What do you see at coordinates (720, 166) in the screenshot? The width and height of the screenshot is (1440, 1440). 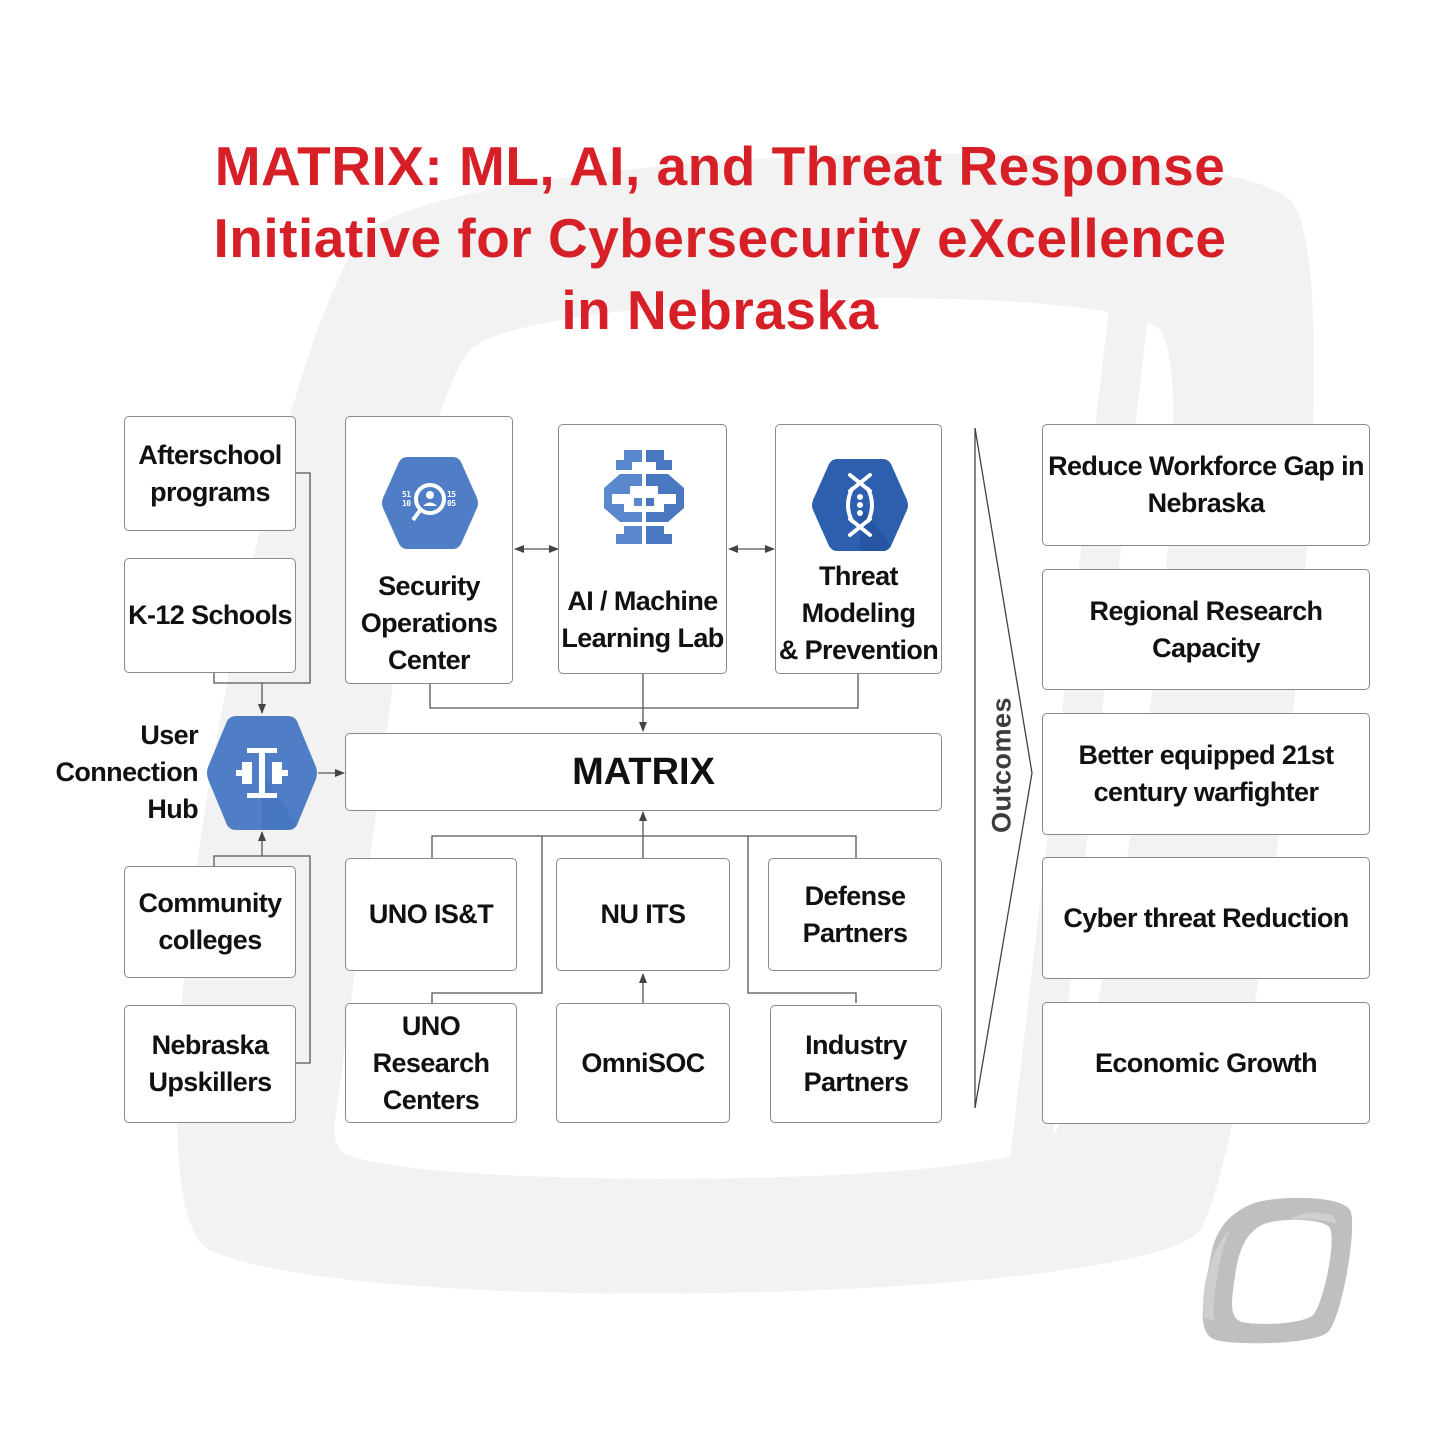 I see `title-line-1: MATRIX: ML, AI, and Threat Response` at bounding box center [720, 166].